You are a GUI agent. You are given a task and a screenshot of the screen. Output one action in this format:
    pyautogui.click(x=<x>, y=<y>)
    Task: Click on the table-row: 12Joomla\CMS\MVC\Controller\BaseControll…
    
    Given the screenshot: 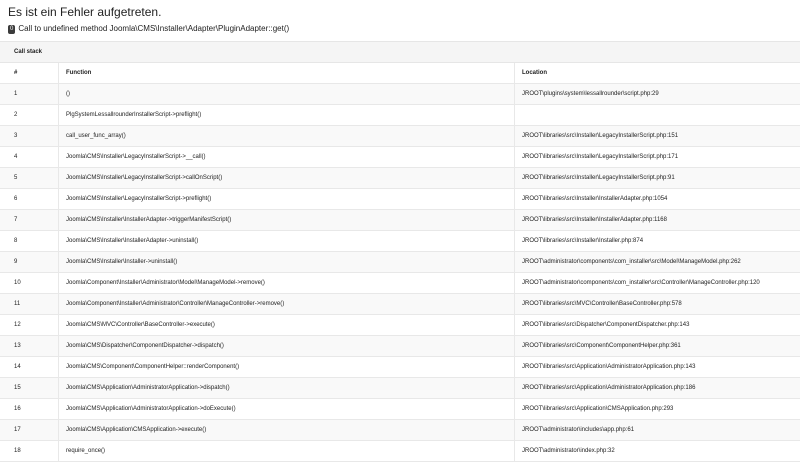 What is the action you would take?
    pyautogui.click(x=400, y=325)
    